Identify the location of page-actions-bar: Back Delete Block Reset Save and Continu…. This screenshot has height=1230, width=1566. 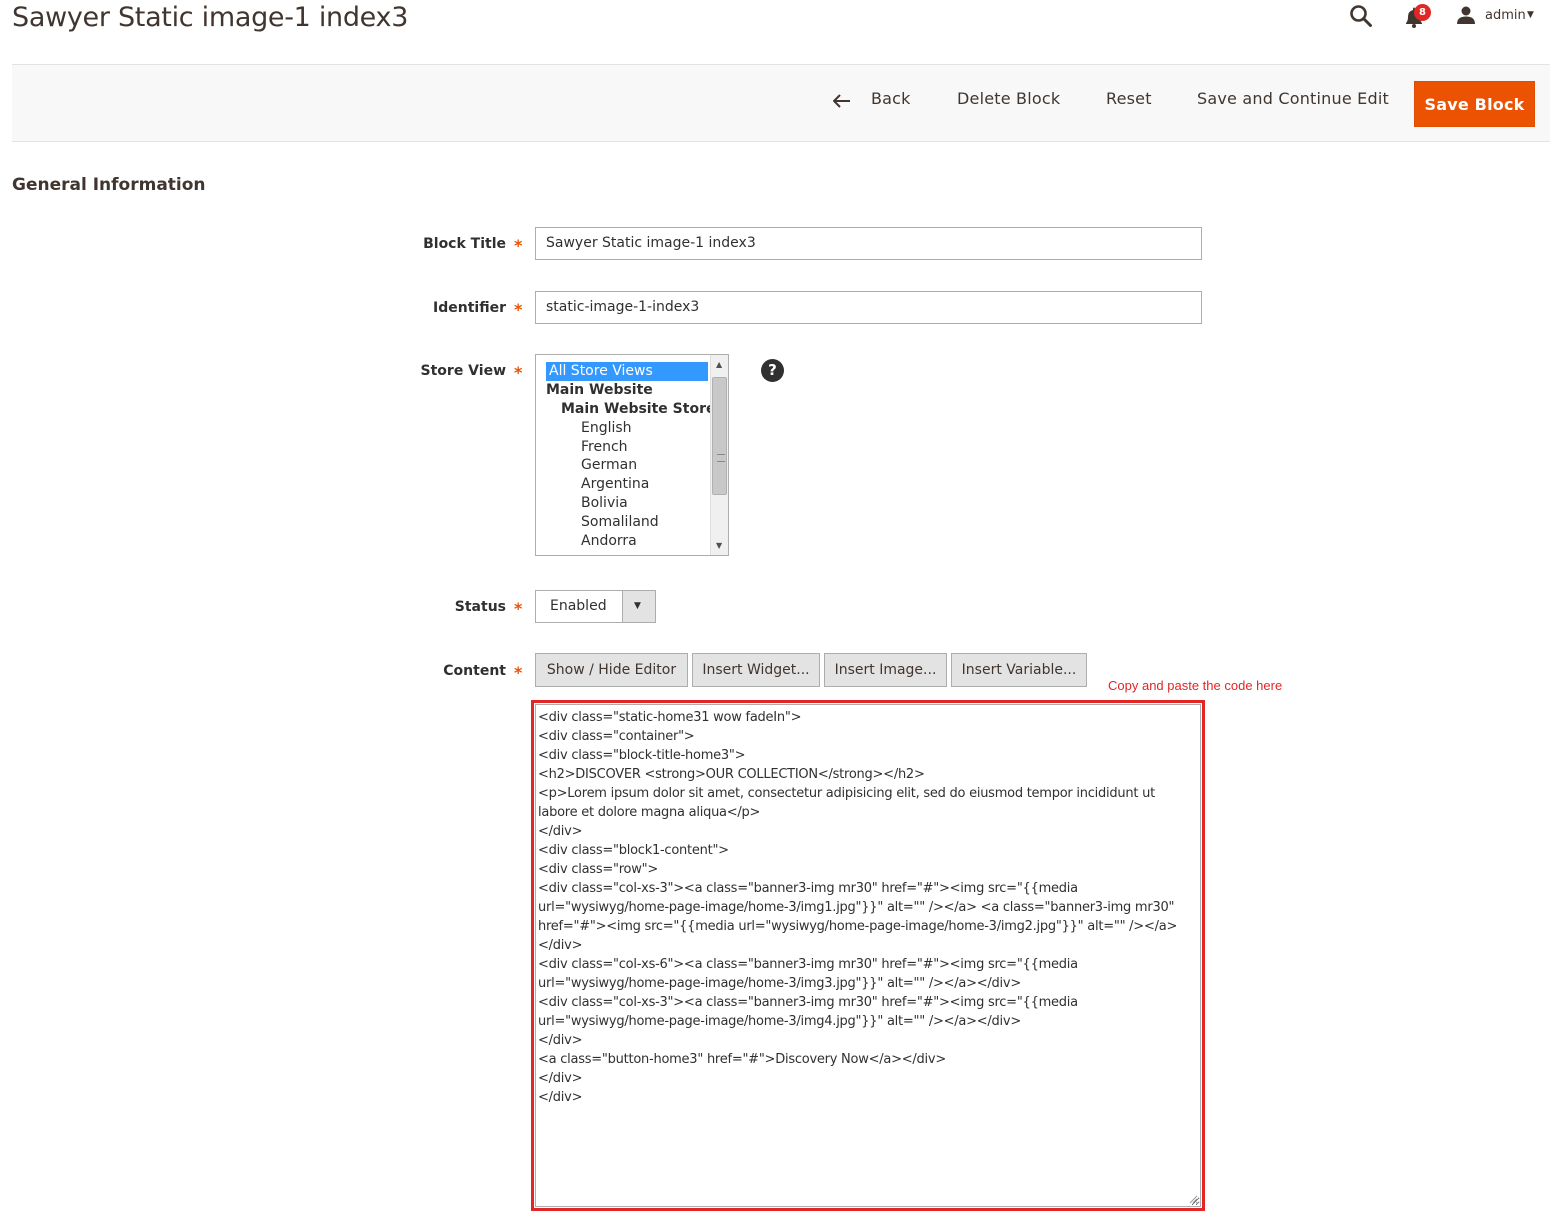
(781, 103).